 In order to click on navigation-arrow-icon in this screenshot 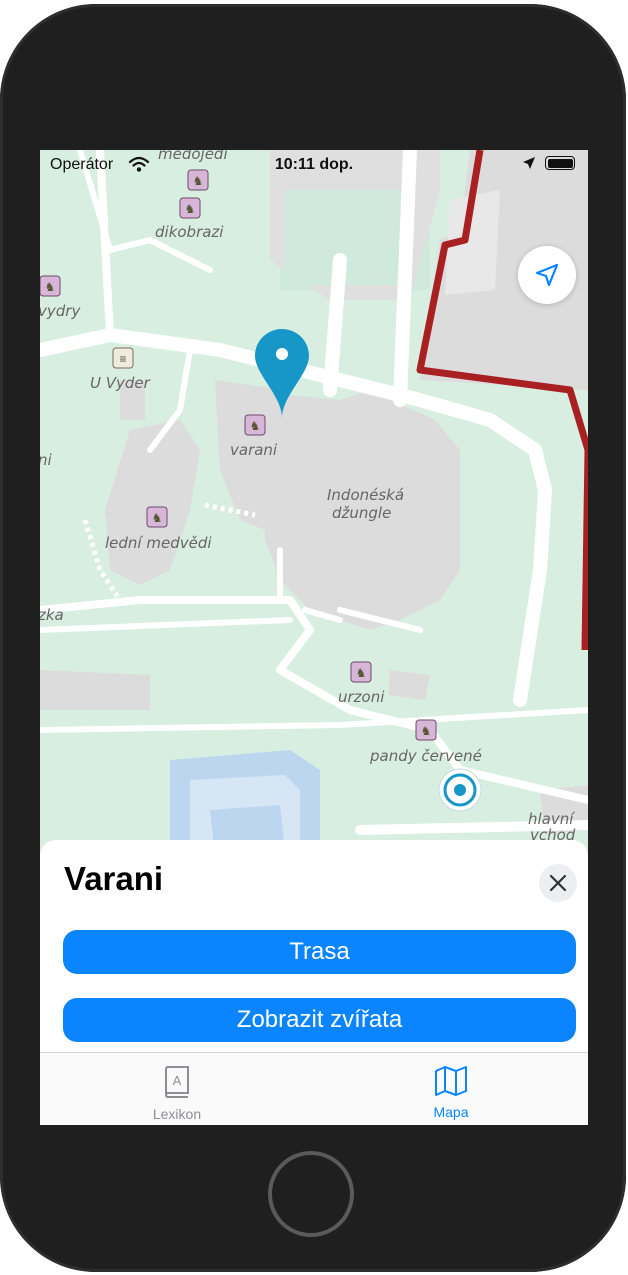, I will do `click(547, 275)`.